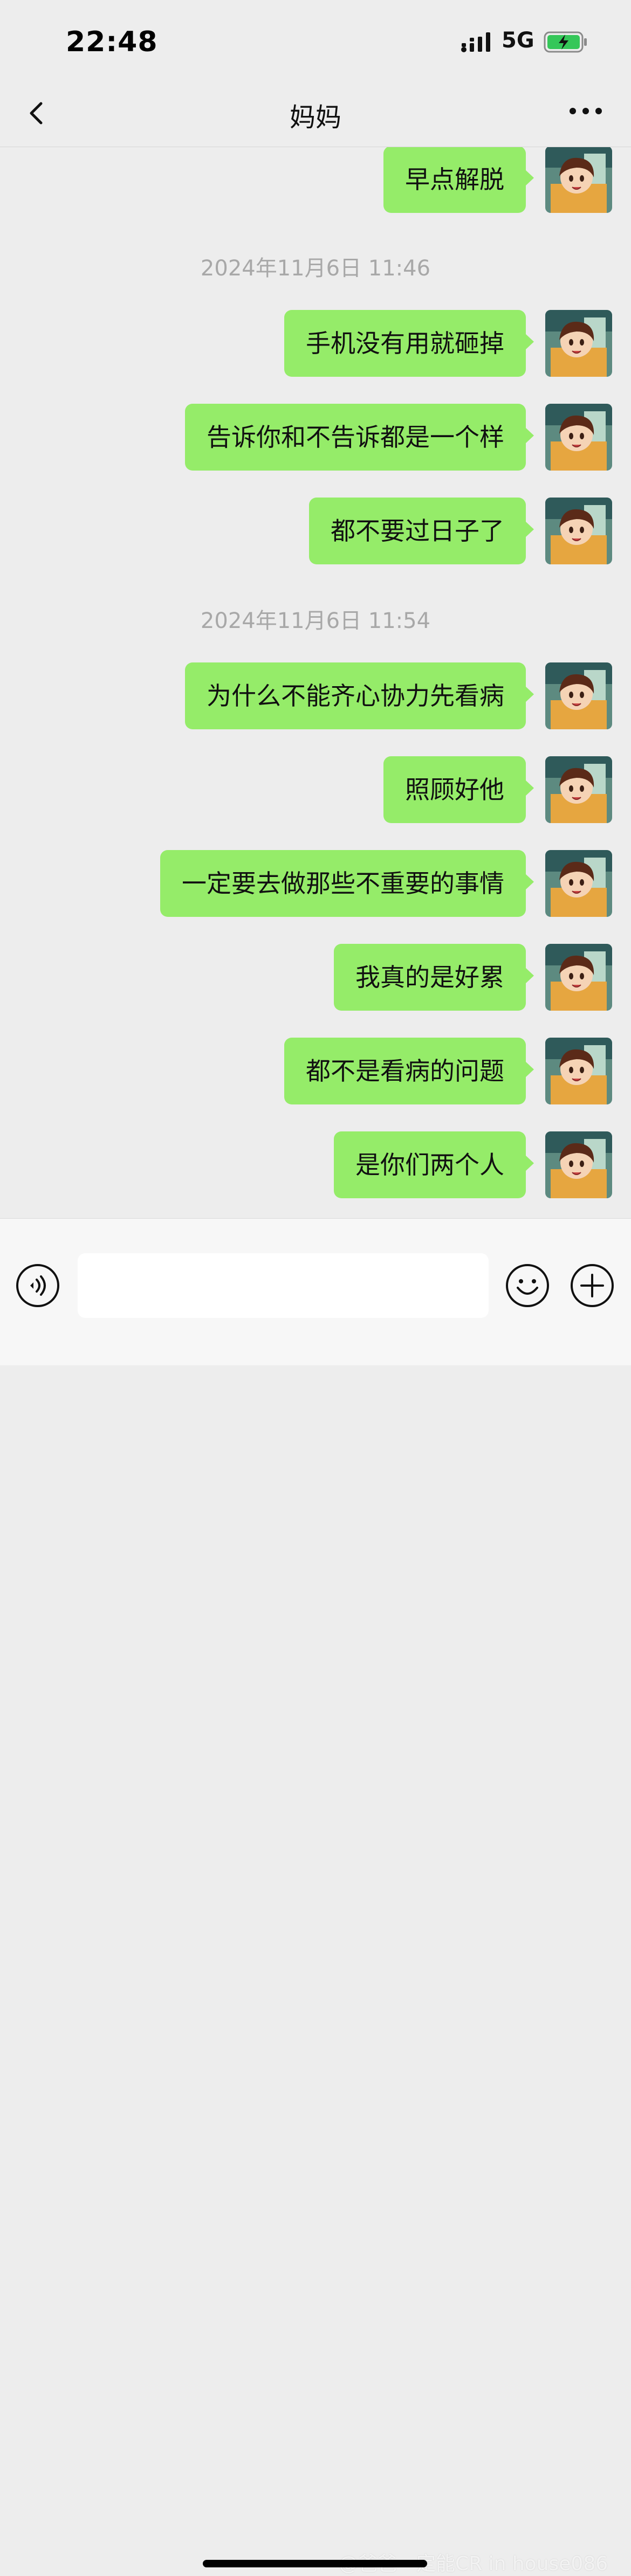  What do you see at coordinates (458, 180) in the screenshot?
I see `message-bubble: 早点解脱` at bounding box center [458, 180].